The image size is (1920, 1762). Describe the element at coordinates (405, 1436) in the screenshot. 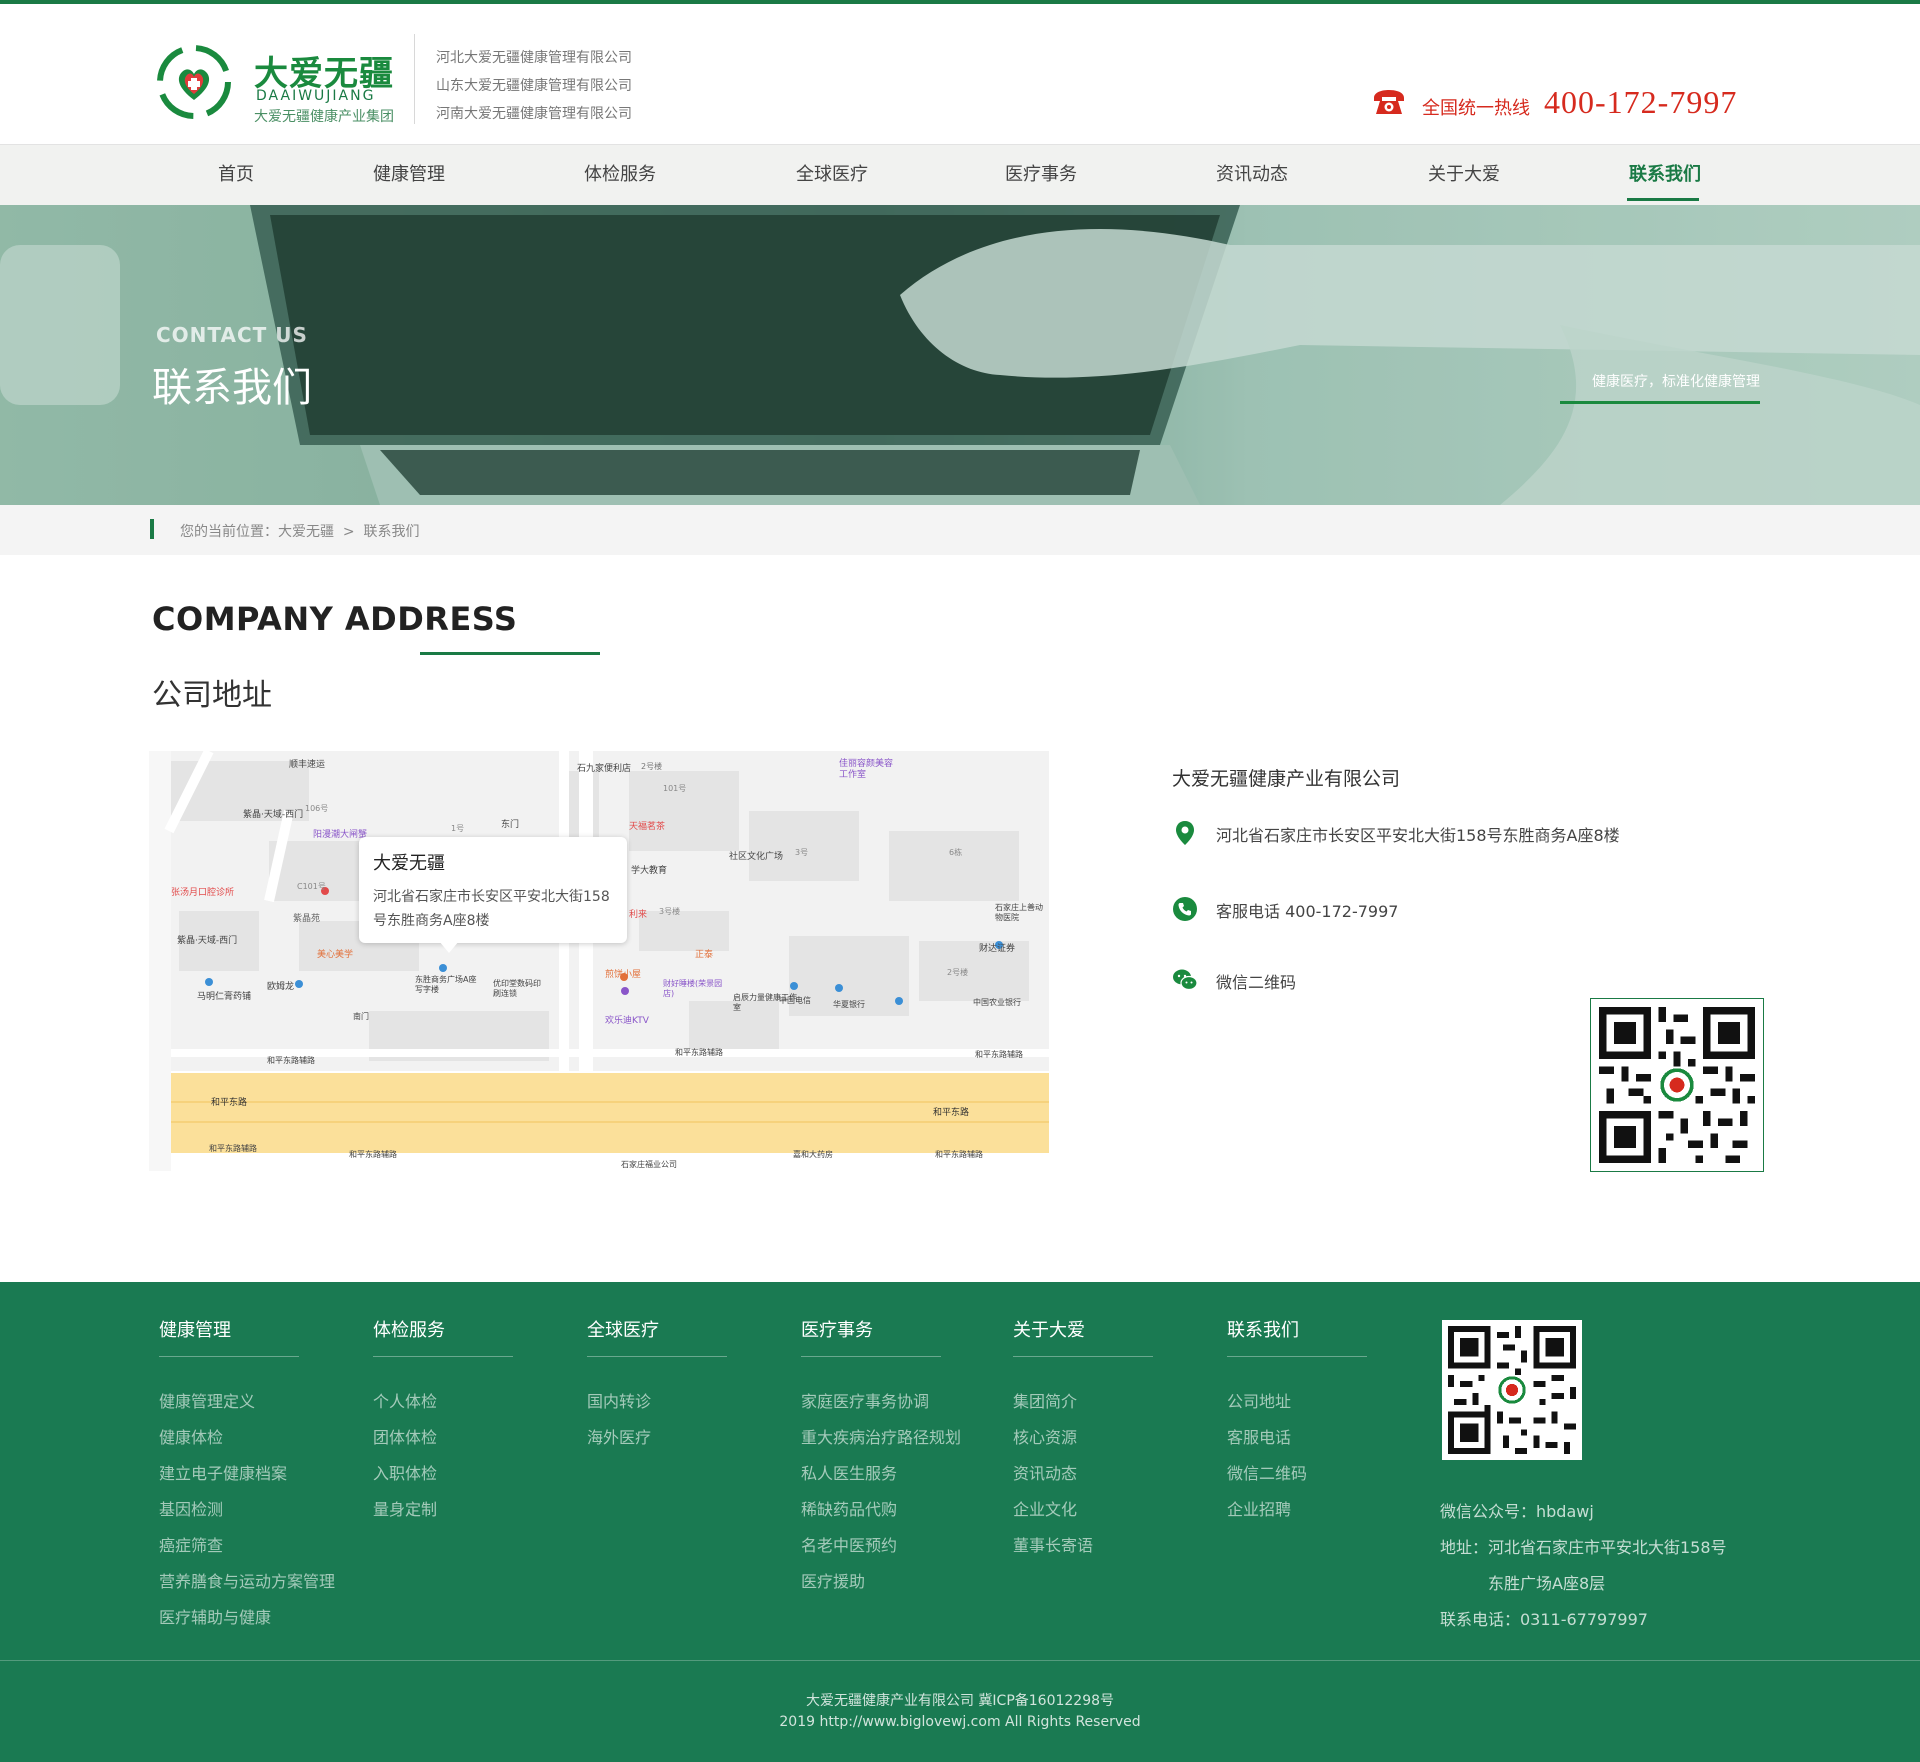

I see `footer-link: 团体体检` at that location.